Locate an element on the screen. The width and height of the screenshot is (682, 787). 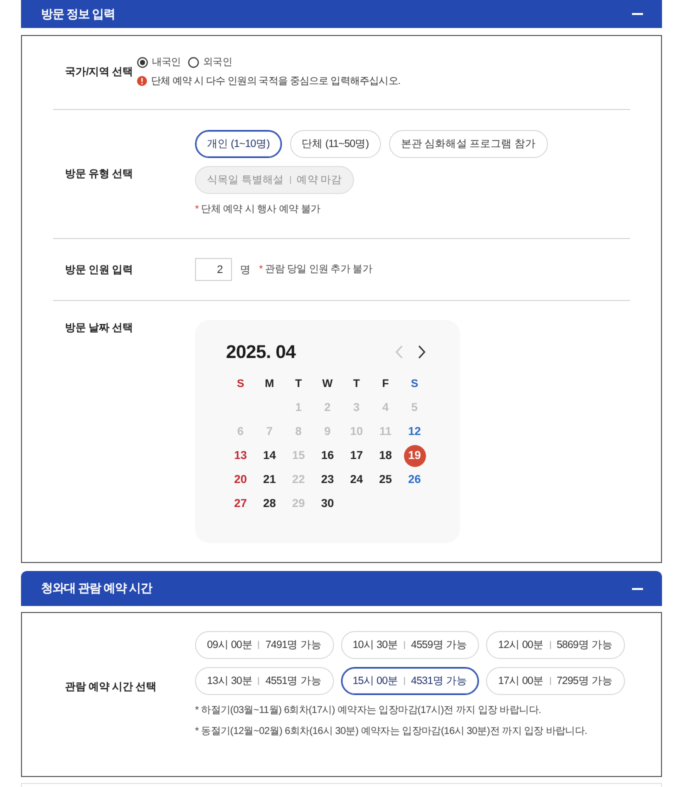
field-label: 방문 날짜 선택 is located at coordinates (99, 328).